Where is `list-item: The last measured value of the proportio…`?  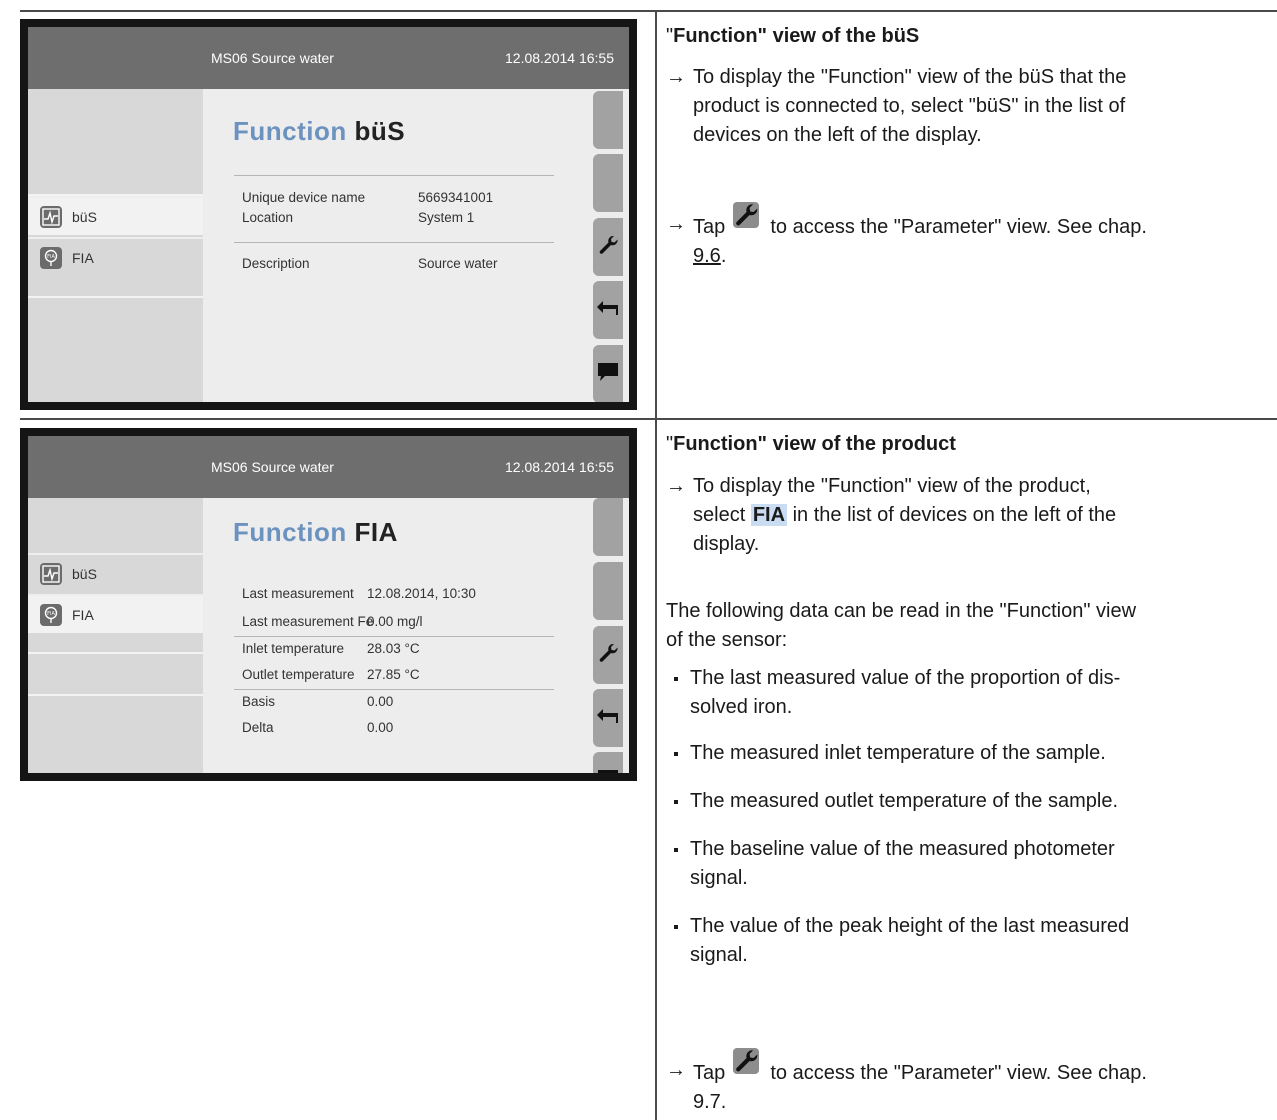
list-item: The last measured value of the proportio… is located at coordinates (905, 692).